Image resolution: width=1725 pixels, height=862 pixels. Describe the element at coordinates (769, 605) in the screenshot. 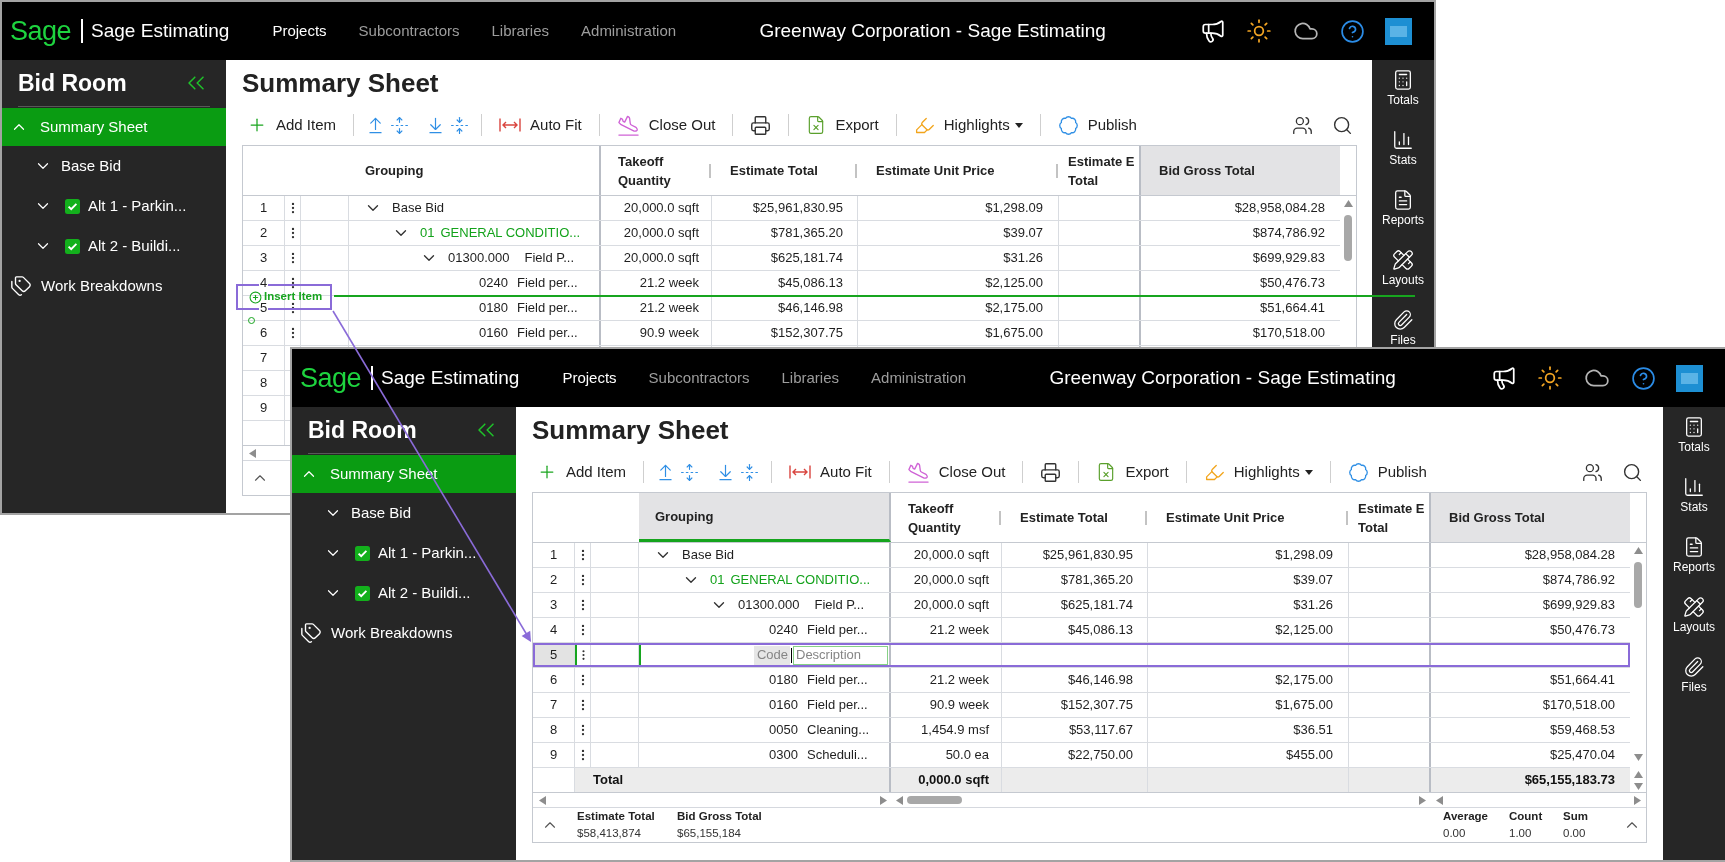

I see `item-code: 01300.000` at that location.